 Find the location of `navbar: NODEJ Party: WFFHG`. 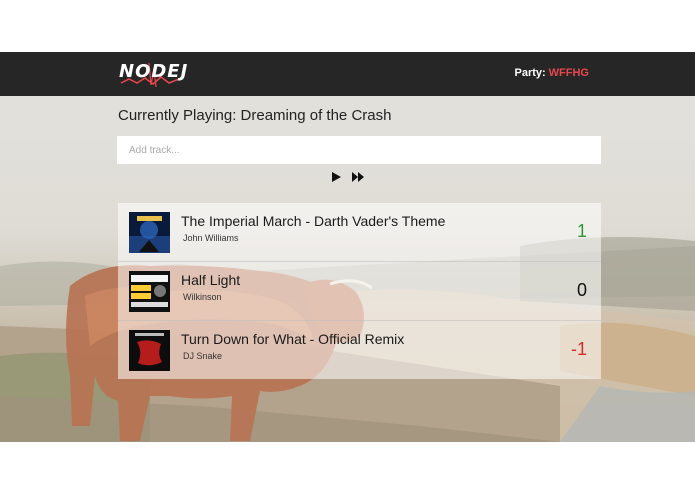

navbar: NODEJ Party: WFFHG is located at coordinates (347, 74).